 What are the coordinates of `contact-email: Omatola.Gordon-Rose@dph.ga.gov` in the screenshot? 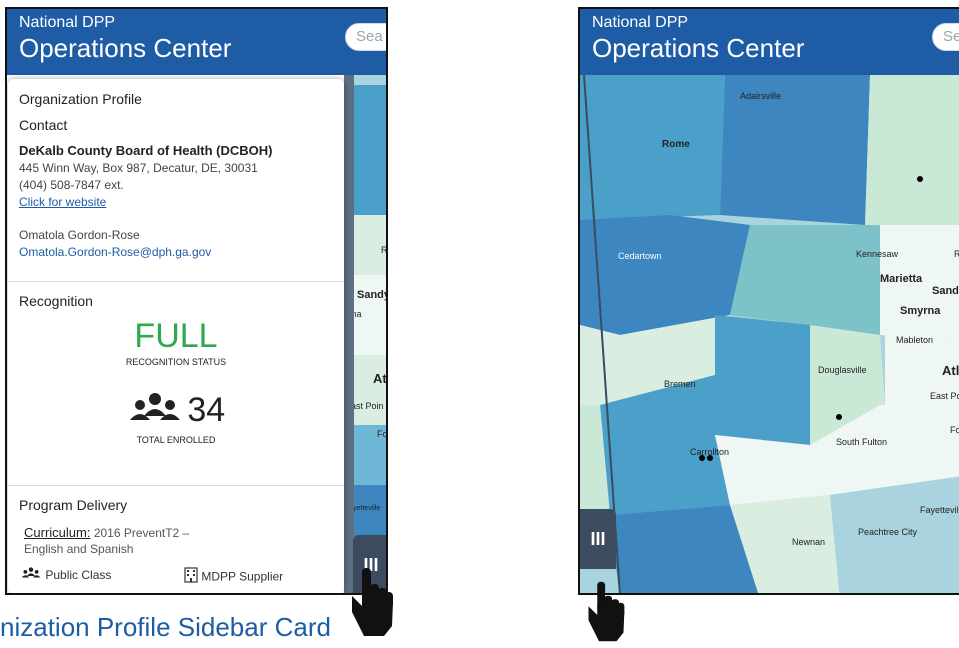 It's located at (115, 252).